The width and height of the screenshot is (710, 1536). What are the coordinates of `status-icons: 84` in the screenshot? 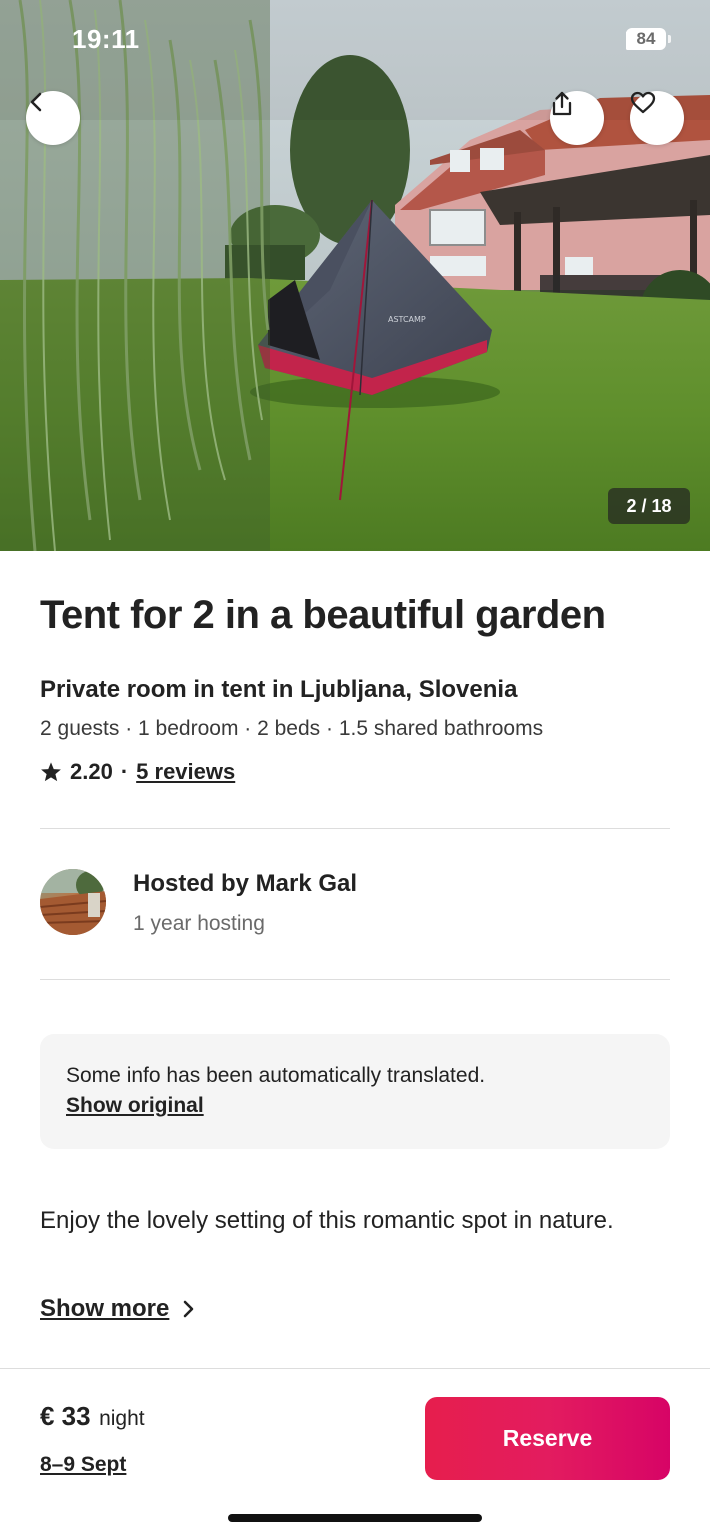 It's located at (648, 39).